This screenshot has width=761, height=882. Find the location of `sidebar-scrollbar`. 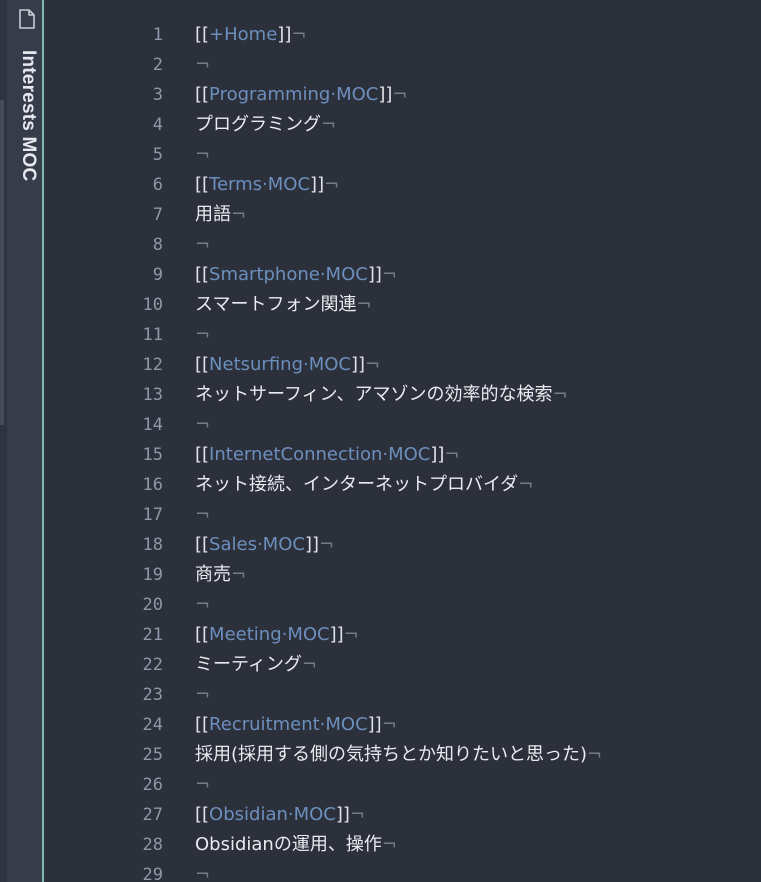

sidebar-scrollbar is located at coordinates (2, 262).